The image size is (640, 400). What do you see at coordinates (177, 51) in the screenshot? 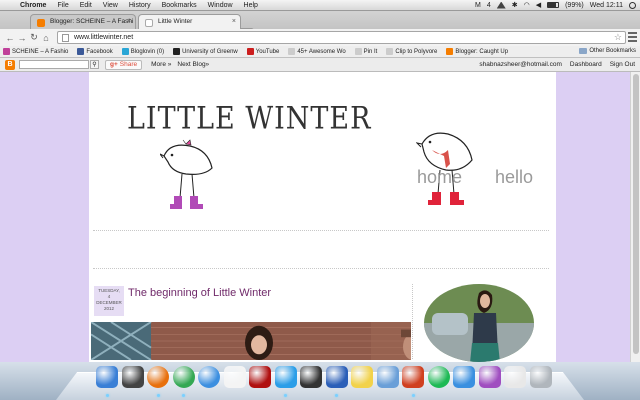
I see `university-icon` at bounding box center [177, 51].